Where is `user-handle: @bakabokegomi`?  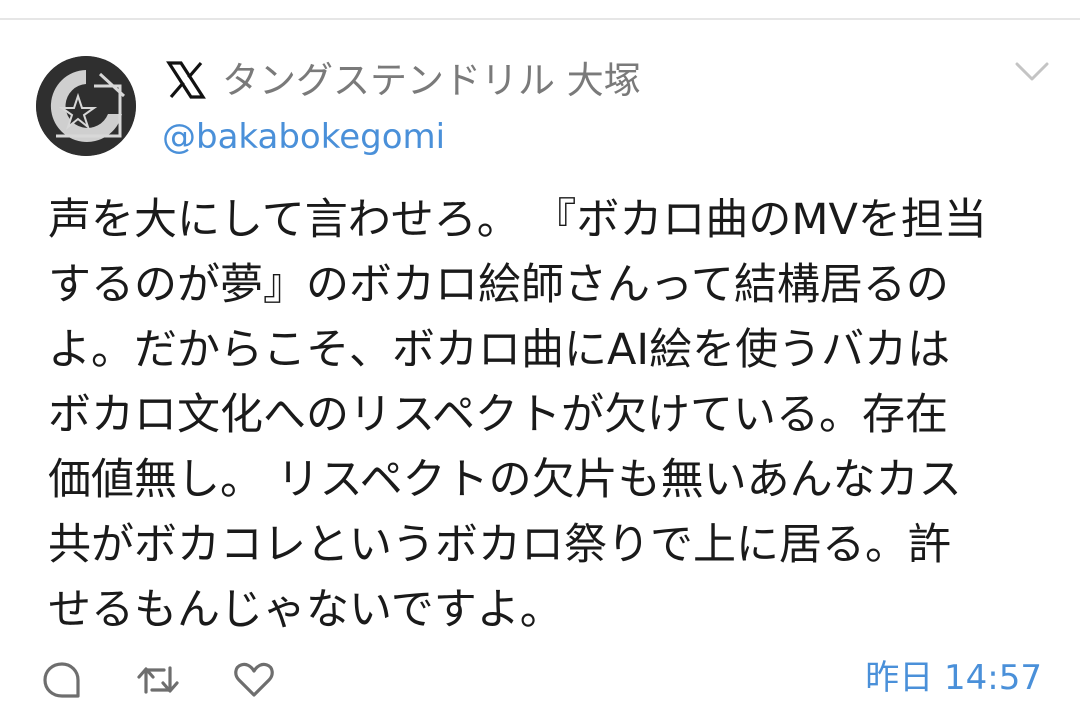 user-handle: @bakabokegomi is located at coordinates (303, 137).